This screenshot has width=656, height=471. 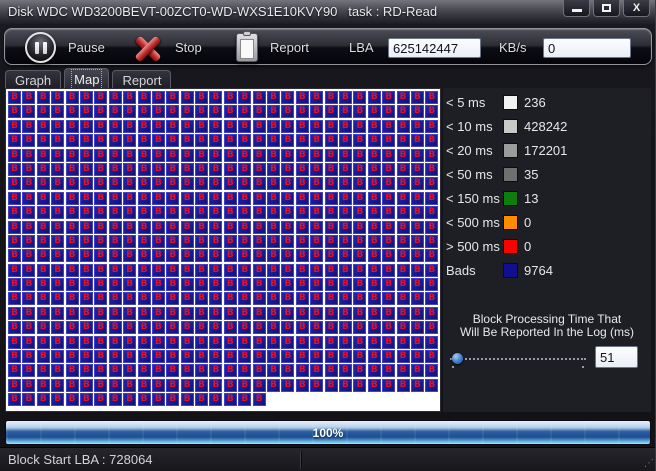 I want to click on tab-graph: Graph, so click(x=33, y=79).